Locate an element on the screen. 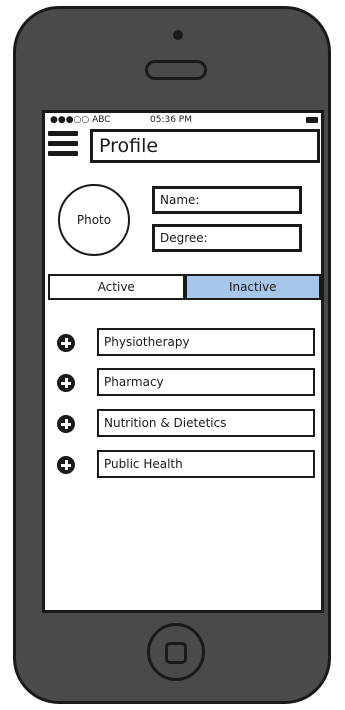  home-square-icon is located at coordinates (176, 653).